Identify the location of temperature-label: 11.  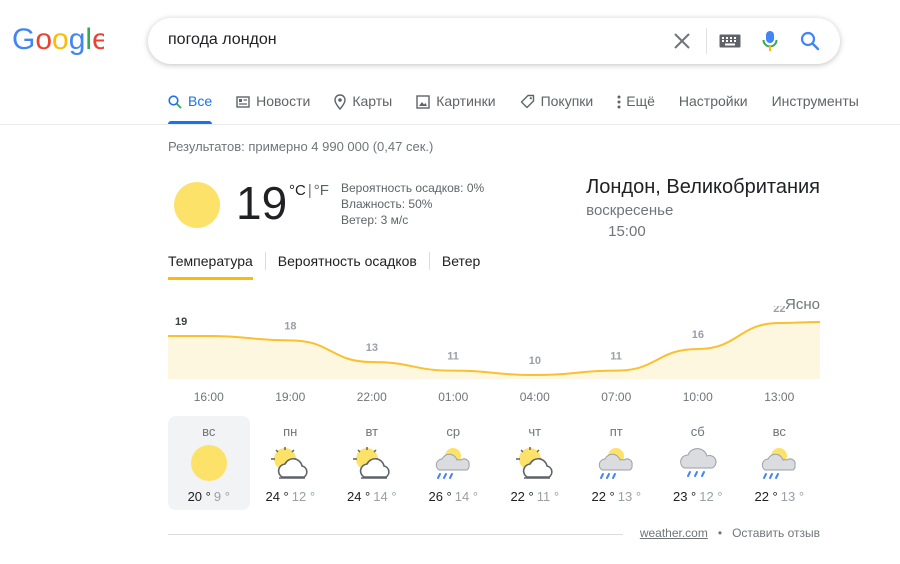
(453, 357).